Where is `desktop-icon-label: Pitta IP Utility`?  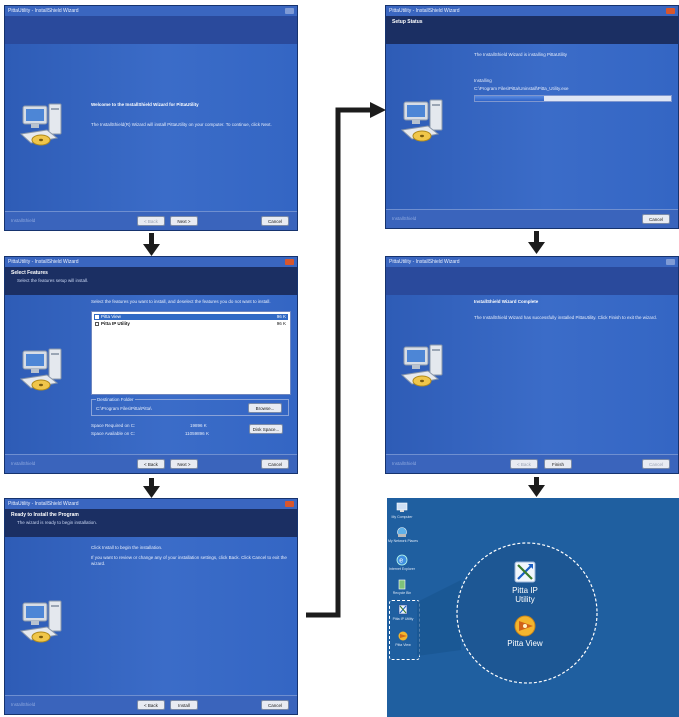
desktop-icon-label: Pitta IP Utility is located at coordinates (403, 619).